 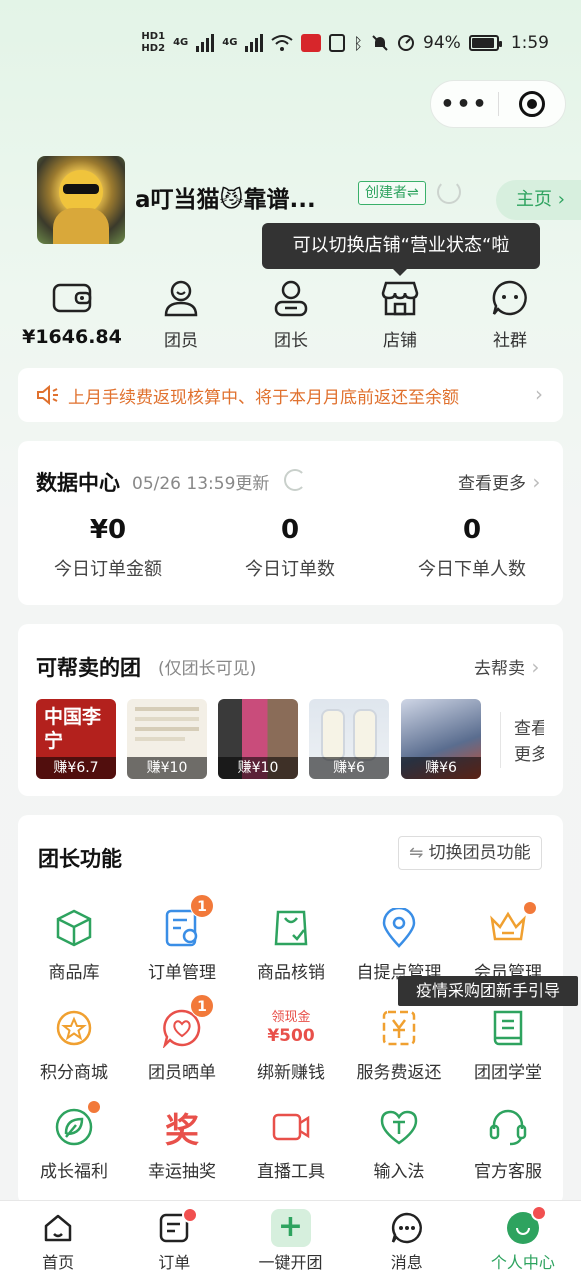 I want to click on chat-group-entry: 社群, so click(x=510, y=314).